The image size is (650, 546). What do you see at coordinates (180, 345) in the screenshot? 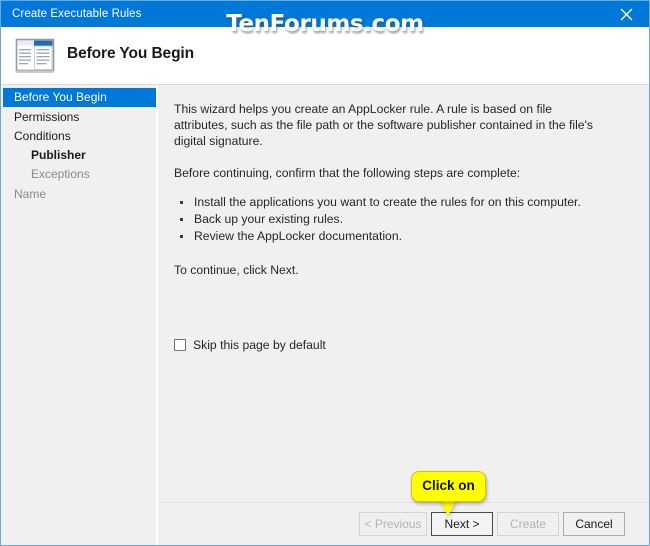
I see `skip-this-page-checkbox` at bounding box center [180, 345].